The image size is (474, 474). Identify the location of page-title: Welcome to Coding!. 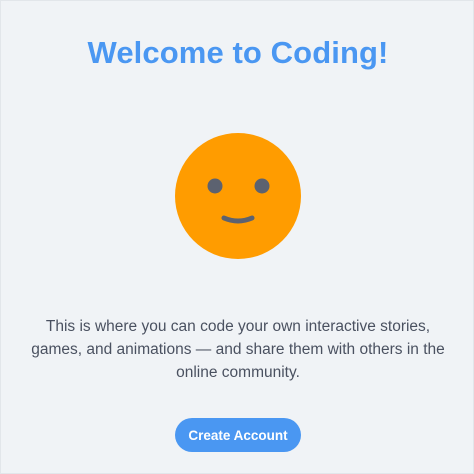
(238, 52).